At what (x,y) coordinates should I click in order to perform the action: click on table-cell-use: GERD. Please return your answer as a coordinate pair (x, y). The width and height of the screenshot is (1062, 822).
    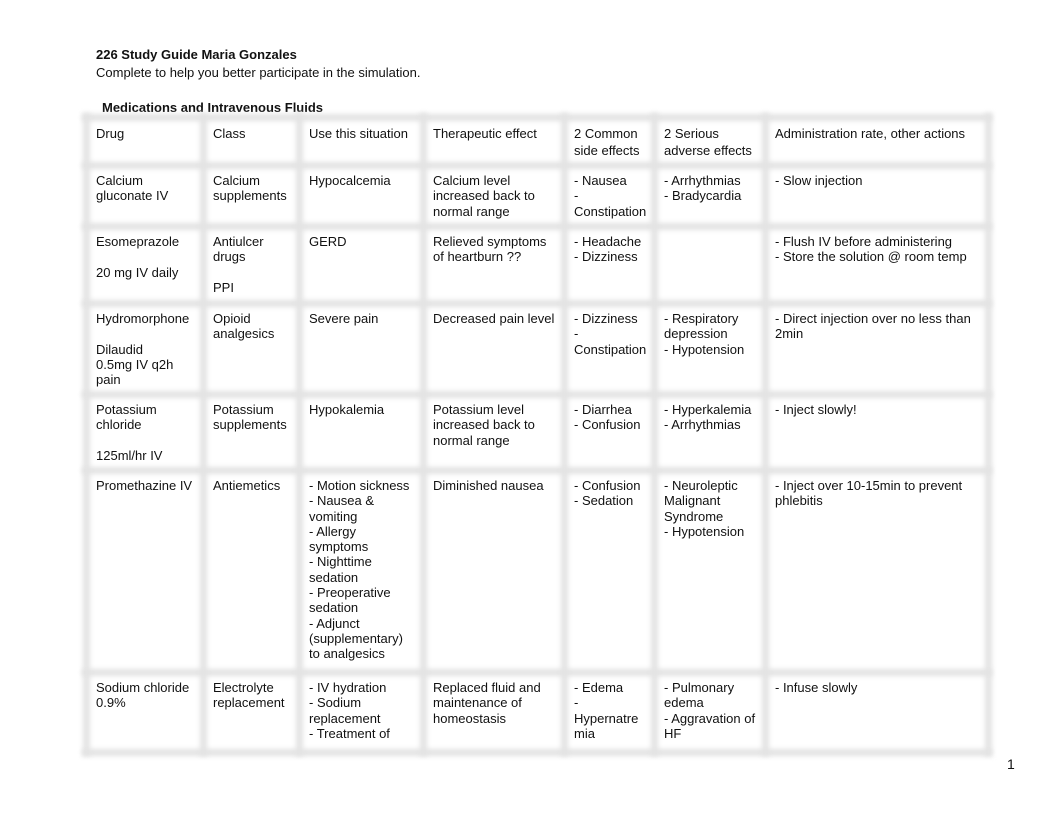
    Looking at the image, I should click on (328, 241).